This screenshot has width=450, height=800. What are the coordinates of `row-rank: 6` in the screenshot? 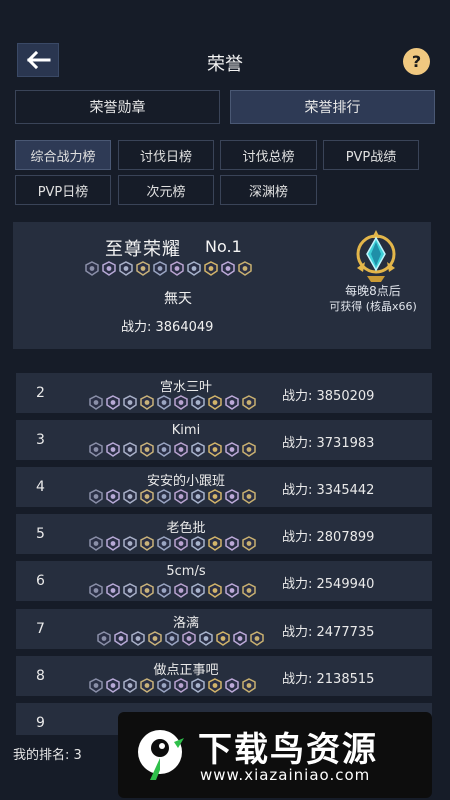 It's located at (40, 581).